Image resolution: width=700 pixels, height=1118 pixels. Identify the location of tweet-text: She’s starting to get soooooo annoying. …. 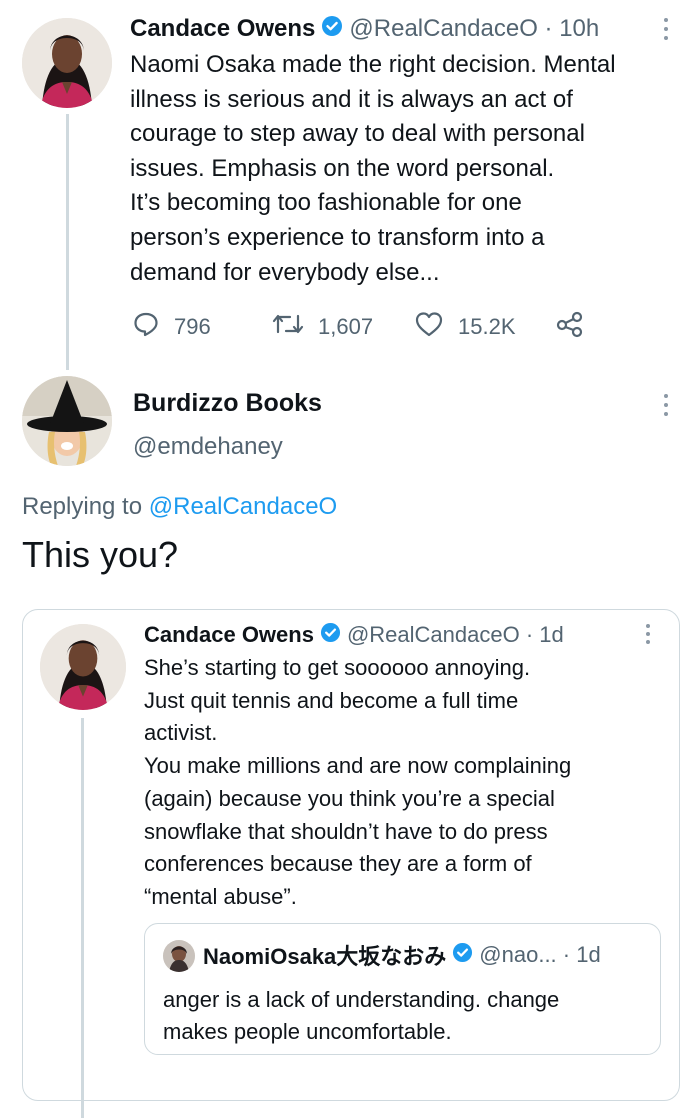
(358, 782).